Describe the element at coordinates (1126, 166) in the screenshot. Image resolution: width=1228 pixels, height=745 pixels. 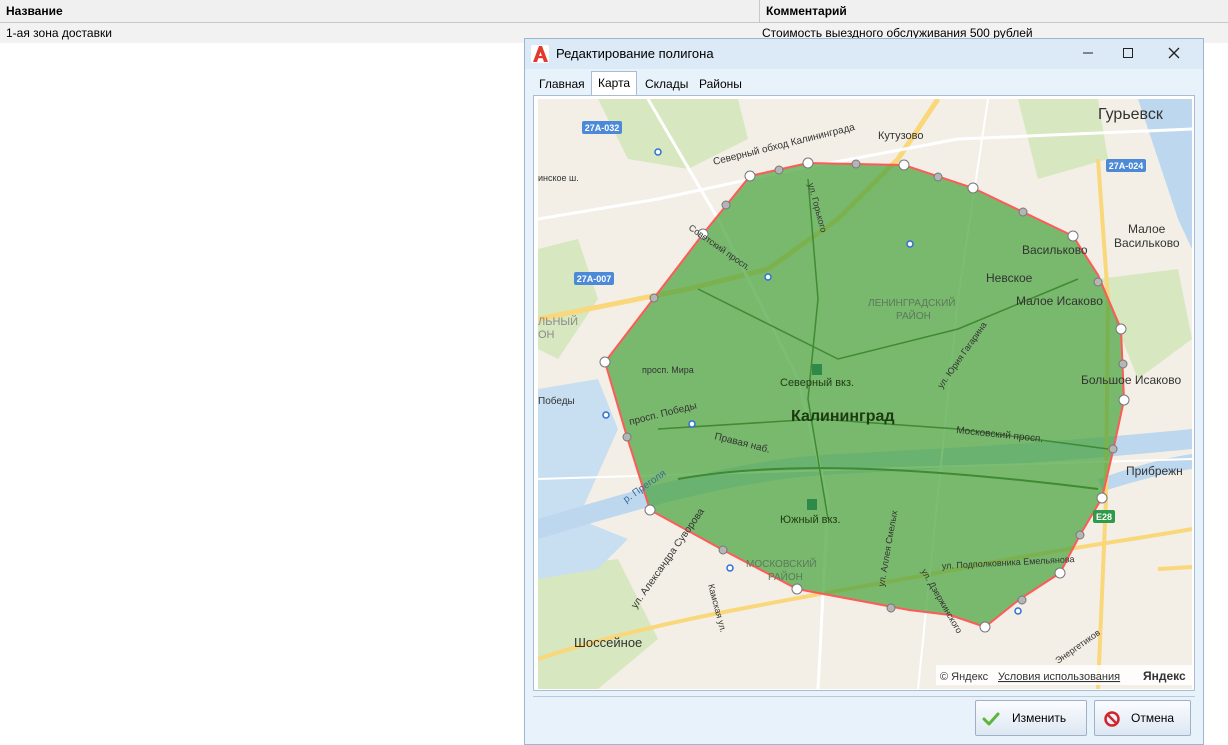
I see `shield-label: 27А-024` at that location.